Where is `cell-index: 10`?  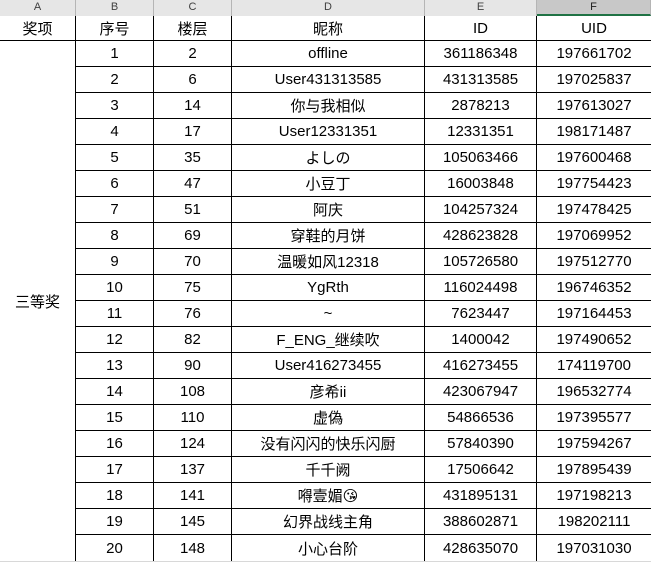
cell-index: 10 is located at coordinates (115, 288).